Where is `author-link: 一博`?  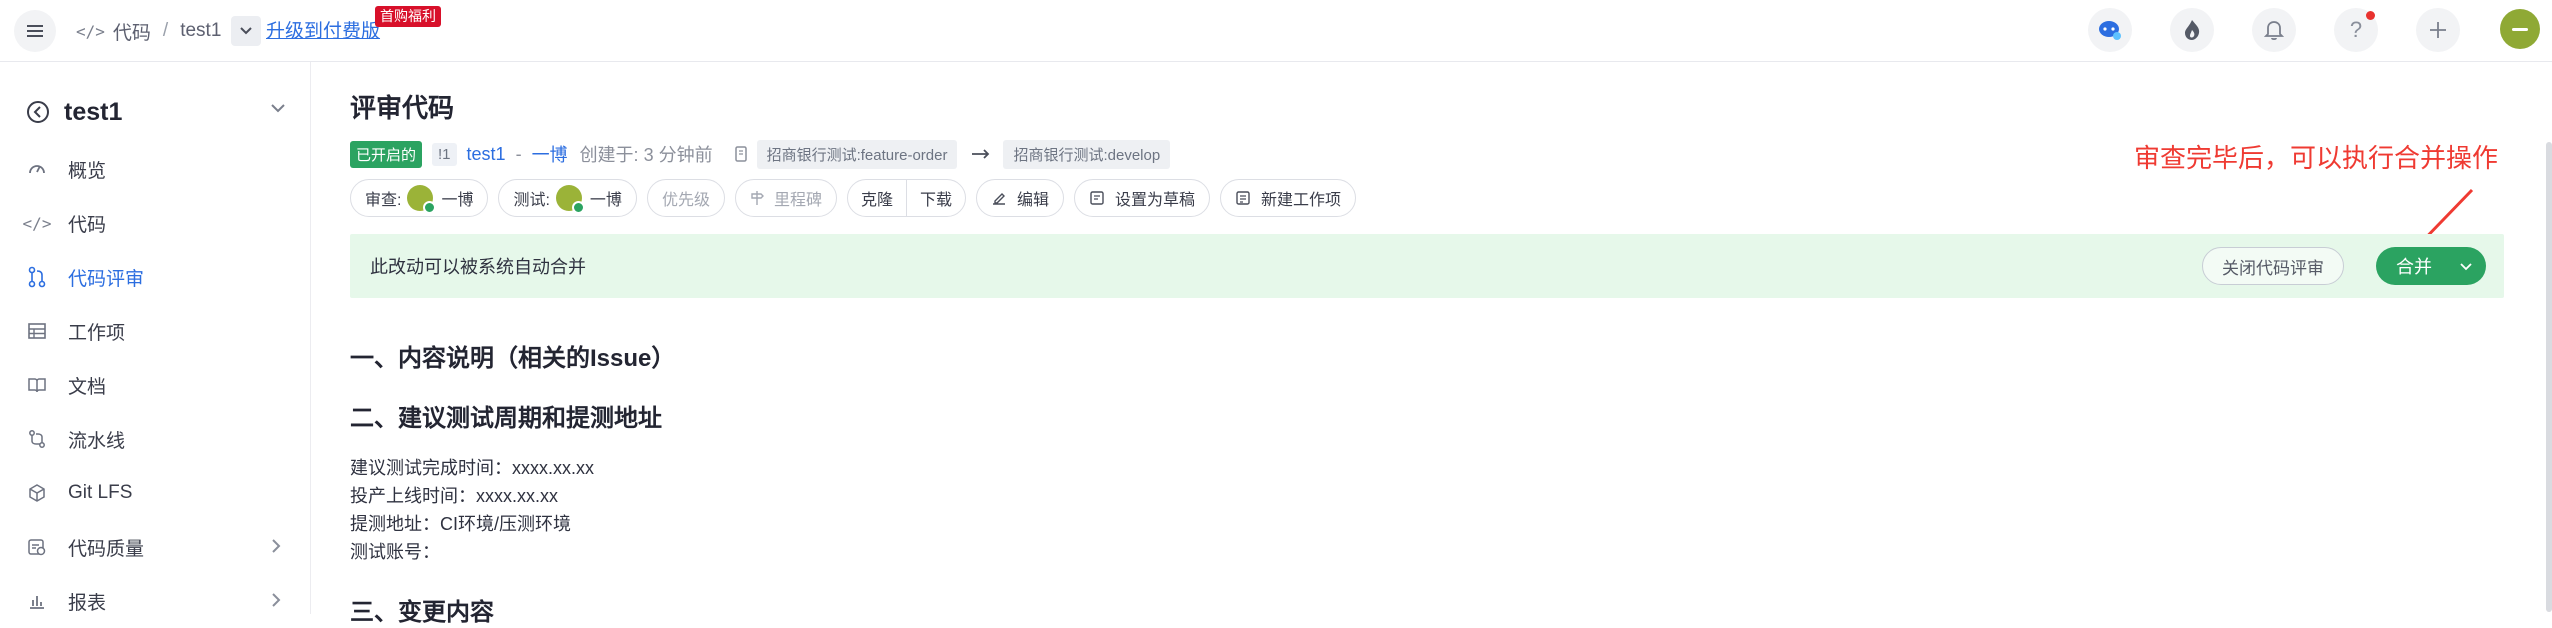 author-link: 一博 is located at coordinates (550, 154).